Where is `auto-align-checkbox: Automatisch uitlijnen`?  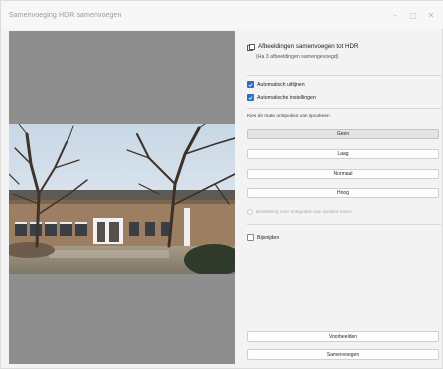
auto-align-checkbox: Automatisch uitlijnen is located at coordinates (276, 84).